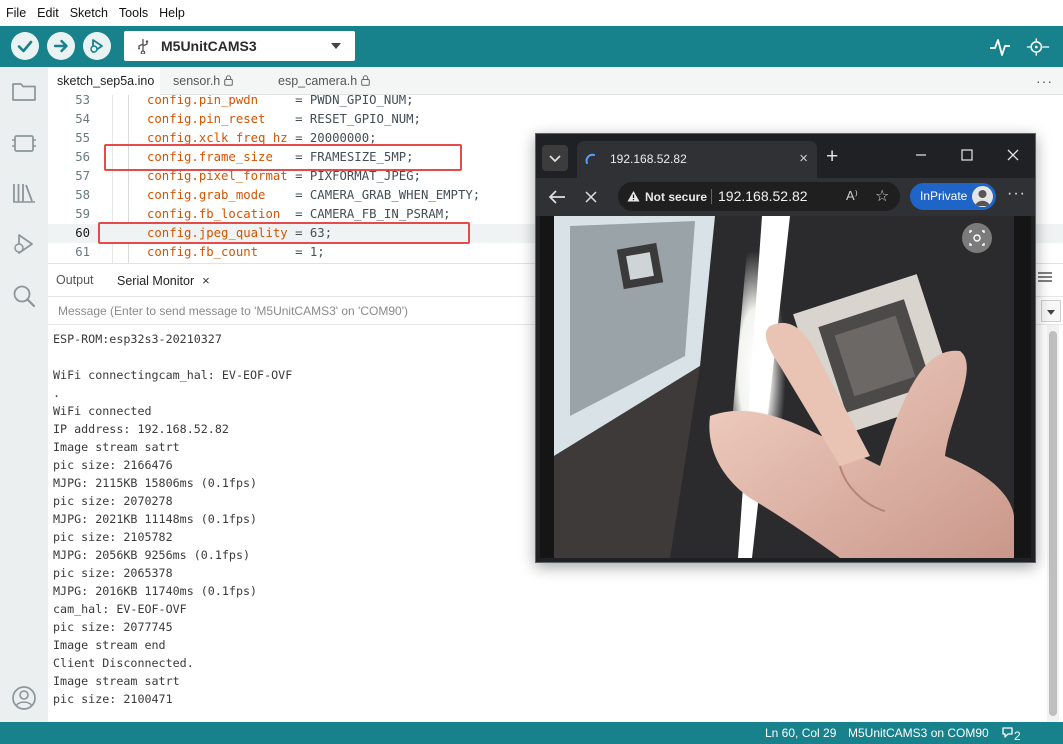 The width and height of the screenshot is (1063, 744). I want to click on new-tab-button: +, so click(832, 157).